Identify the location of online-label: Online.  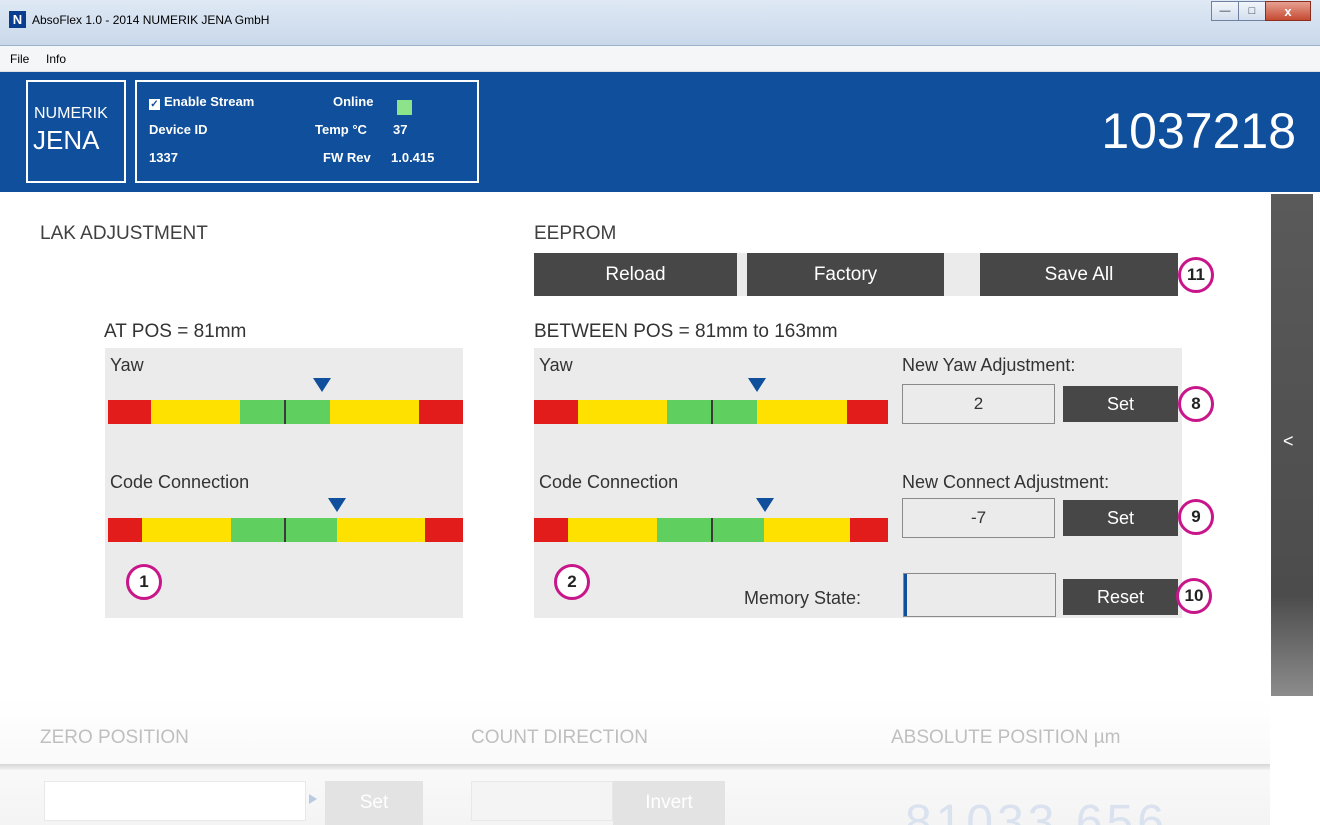
(353, 101).